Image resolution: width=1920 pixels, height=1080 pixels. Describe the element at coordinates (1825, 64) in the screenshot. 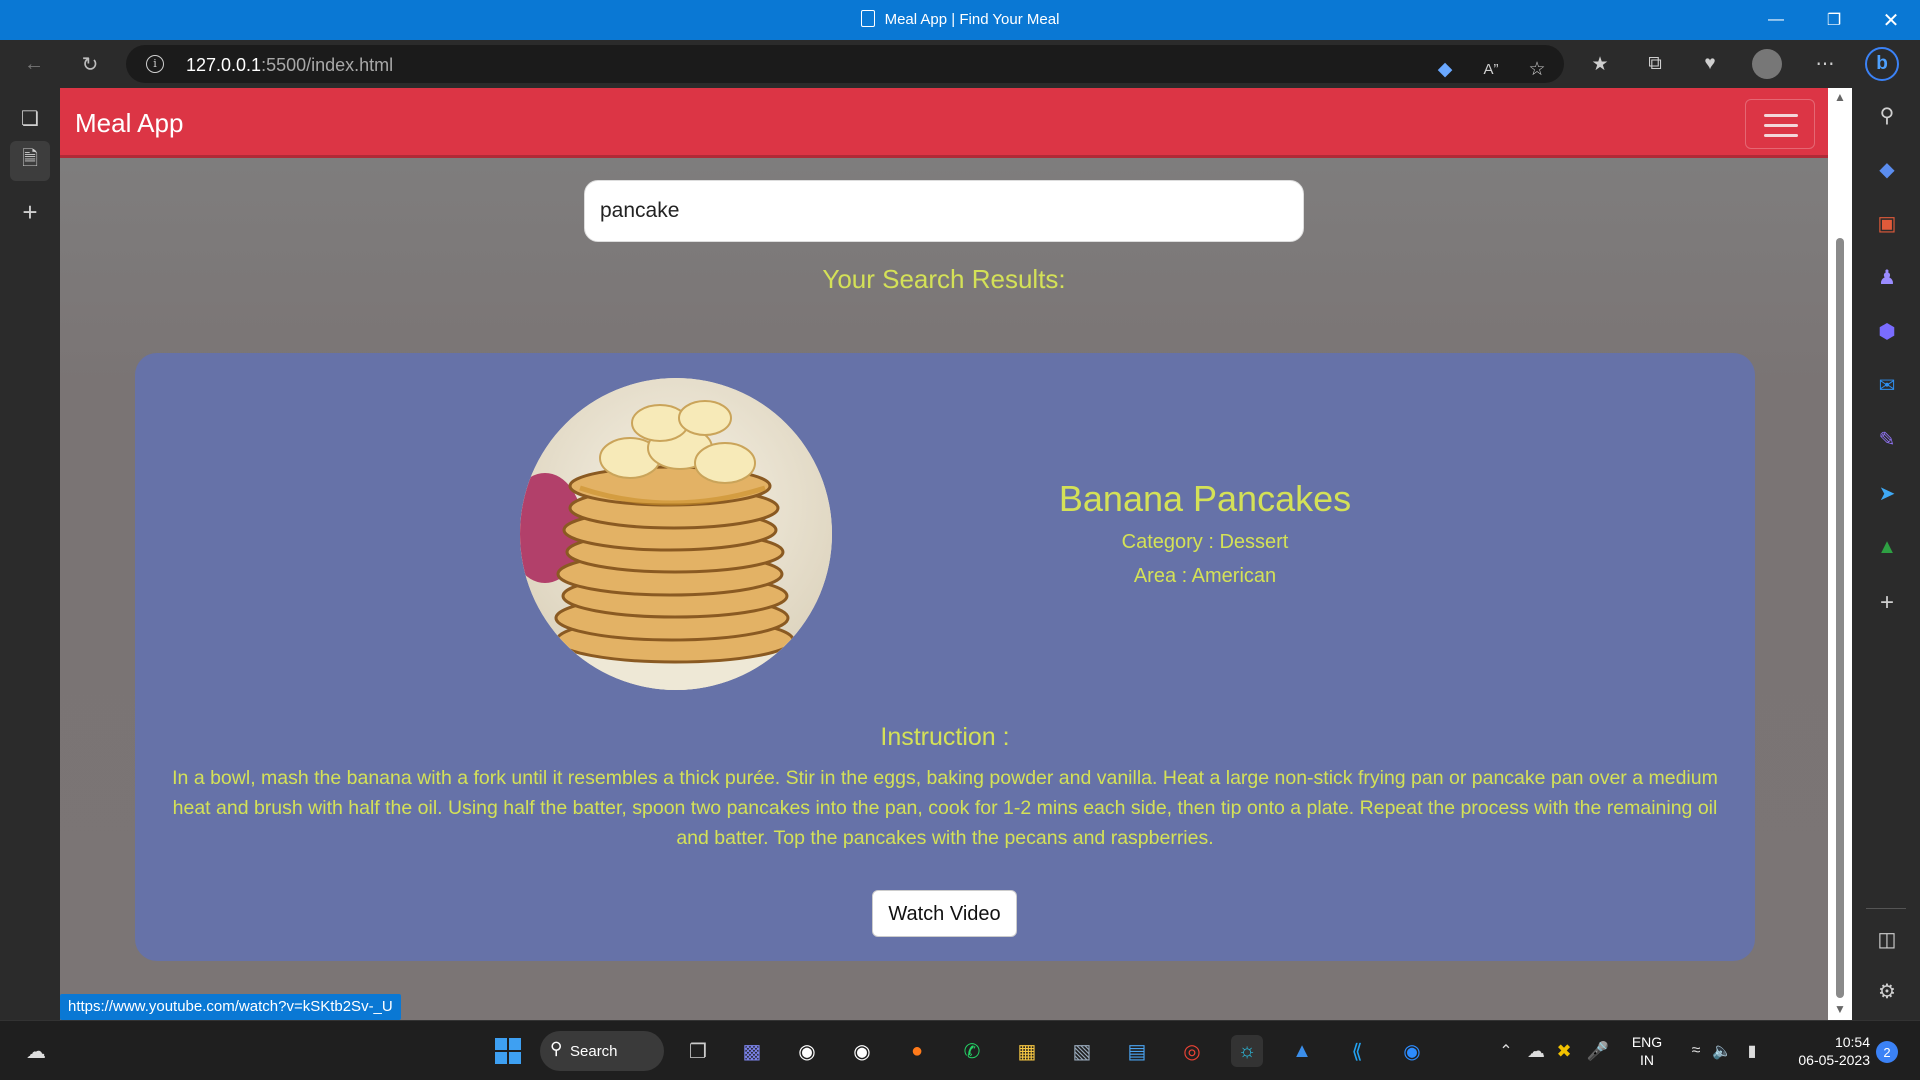

I see `more-menu-icon: ⋯` at that location.